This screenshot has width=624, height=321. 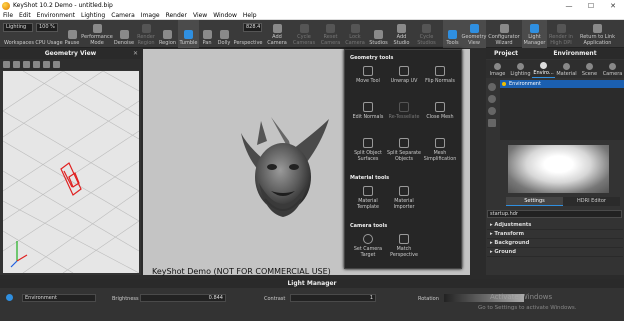 What do you see at coordinates (589, 69) in the screenshot?
I see `tab-scene: Scene` at bounding box center [589, 69].